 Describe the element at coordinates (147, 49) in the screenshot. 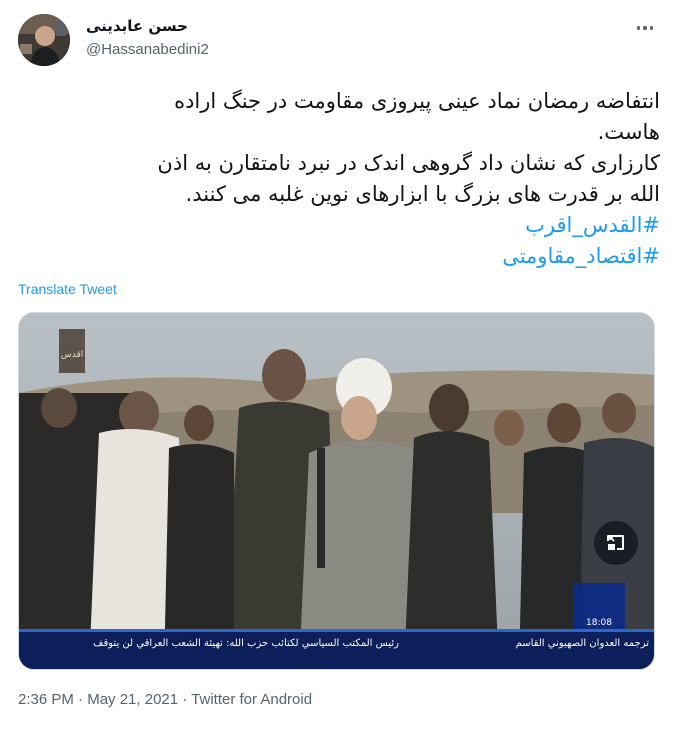

I see `user-handle: @Hassanabedini2` at that location.